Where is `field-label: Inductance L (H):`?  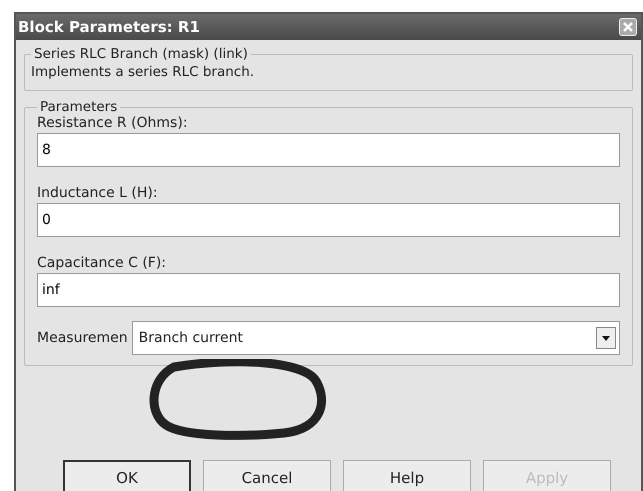
field-label: Inductance L (H): is located at coordinates (98, 193).